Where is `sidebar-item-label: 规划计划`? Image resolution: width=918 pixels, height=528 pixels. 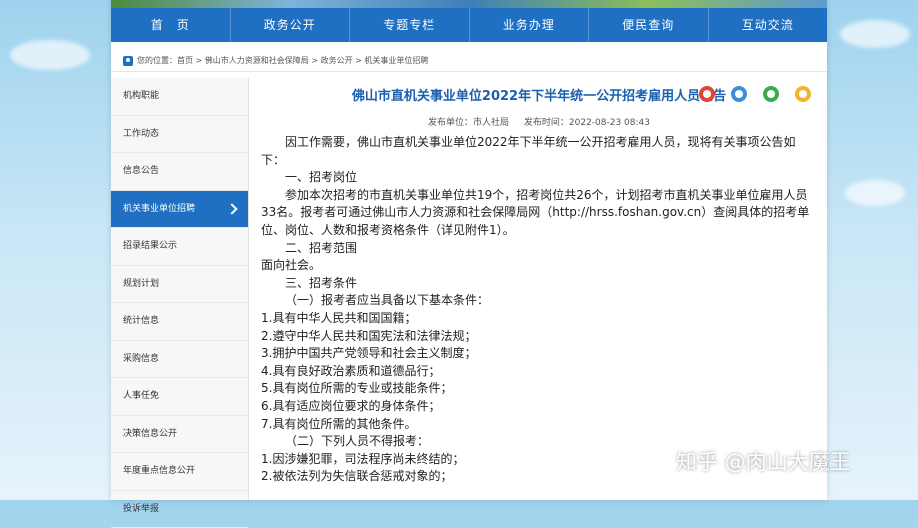 sidebar-item-label: 规划计划 is located at coordinates (141, 284).